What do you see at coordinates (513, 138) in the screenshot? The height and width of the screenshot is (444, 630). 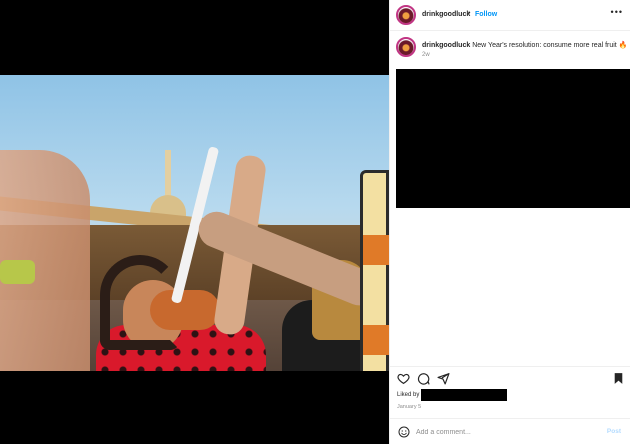 I see `redacted-comments-block` at bounding box center [513, 138].